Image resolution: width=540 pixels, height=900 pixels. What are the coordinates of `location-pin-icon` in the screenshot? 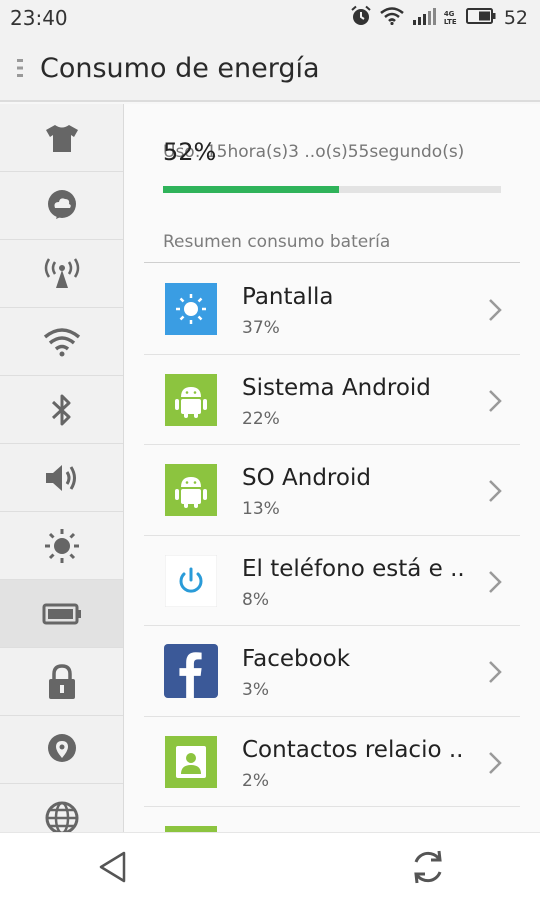 It's located at (61, 747).